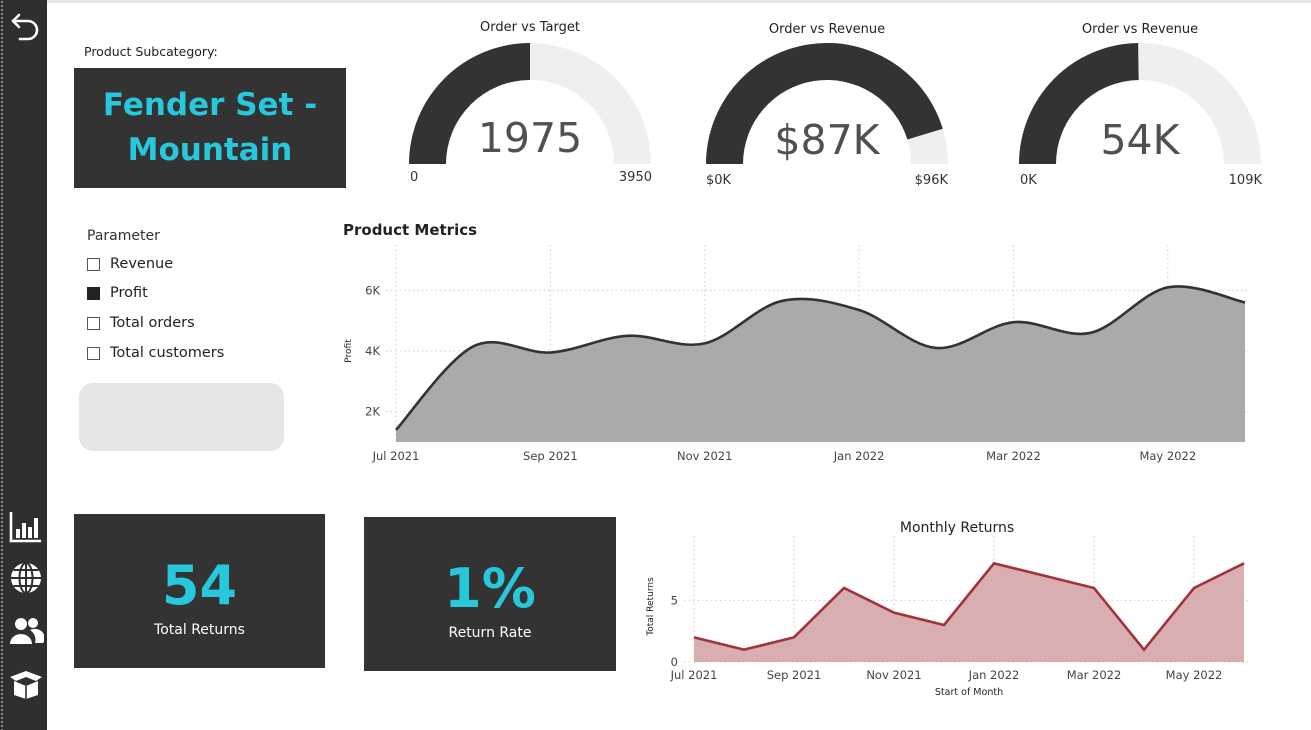  Describe the element at coordinates (26, 578) in the screenshot. I see `globe-icon` at that location.